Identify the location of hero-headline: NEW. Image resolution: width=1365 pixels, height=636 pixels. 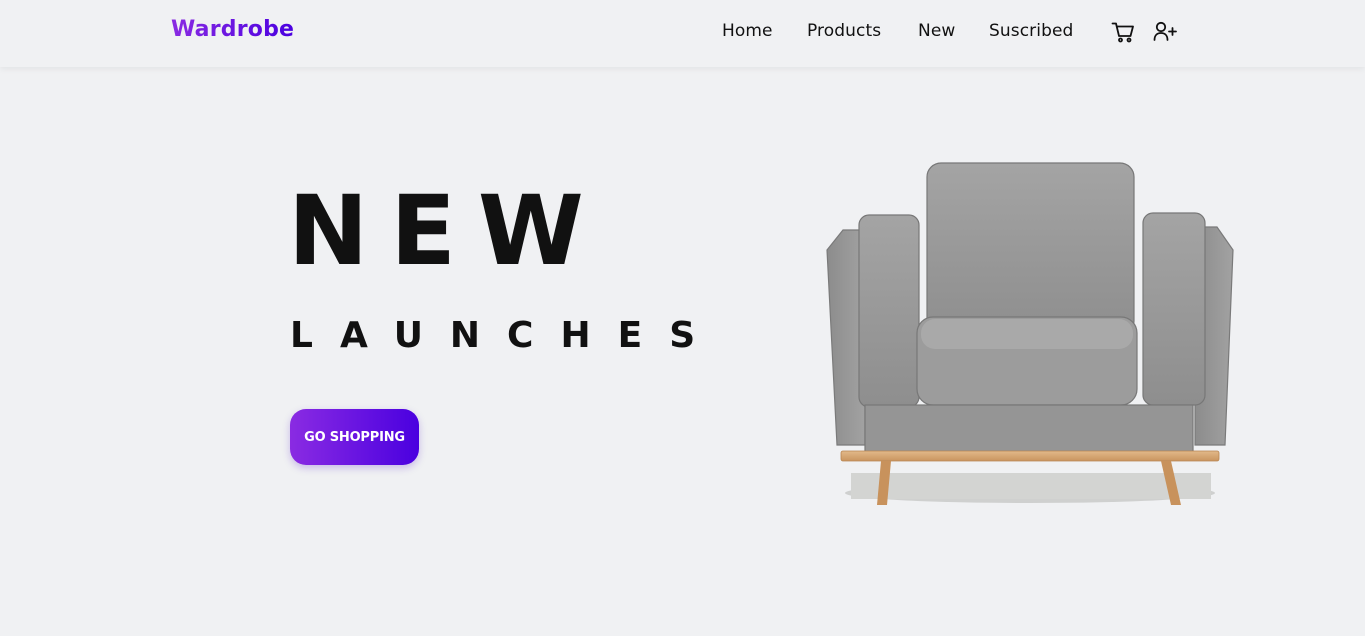
(447, 231).